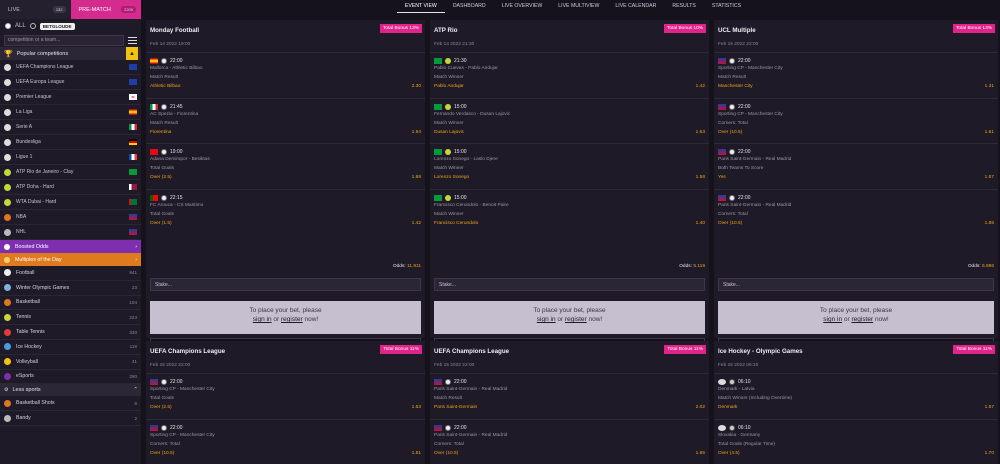 The image size is (1000, 464). Describe the element at coordinates (70, 246) in the screenshot. I see `boosted-odds-item: Boosted Odds ›` at that location.